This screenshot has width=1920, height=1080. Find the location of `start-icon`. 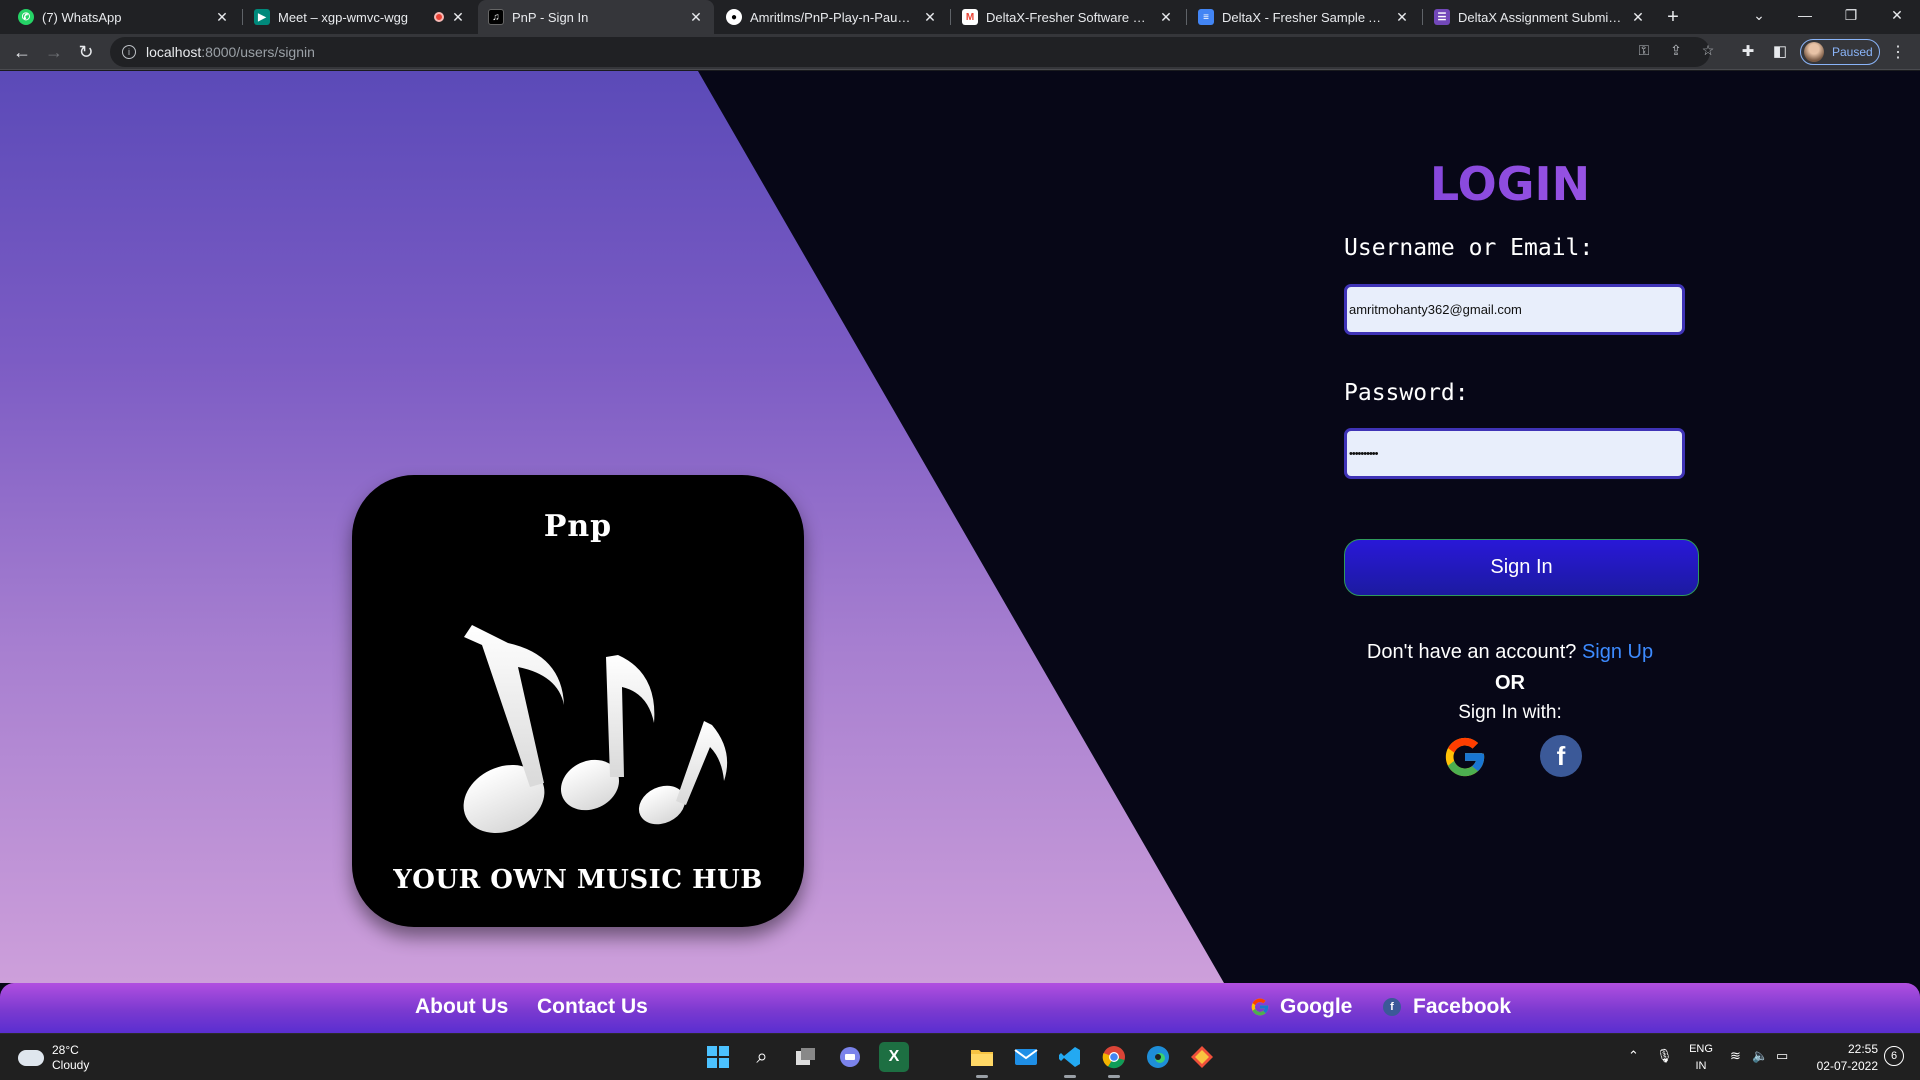

start-icon is located at coordinates (718, 1057).